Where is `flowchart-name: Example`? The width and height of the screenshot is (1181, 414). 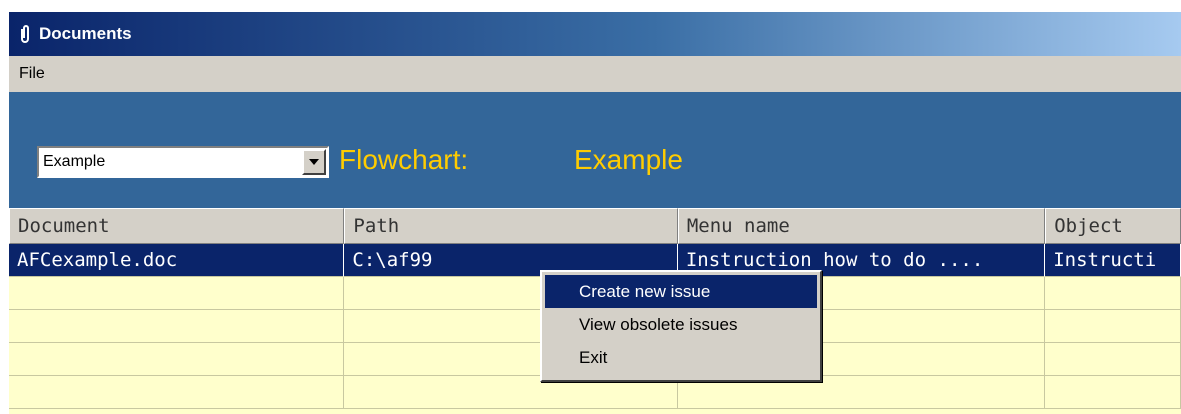 flowchart-name: Example is located at coordinates (628, 159).